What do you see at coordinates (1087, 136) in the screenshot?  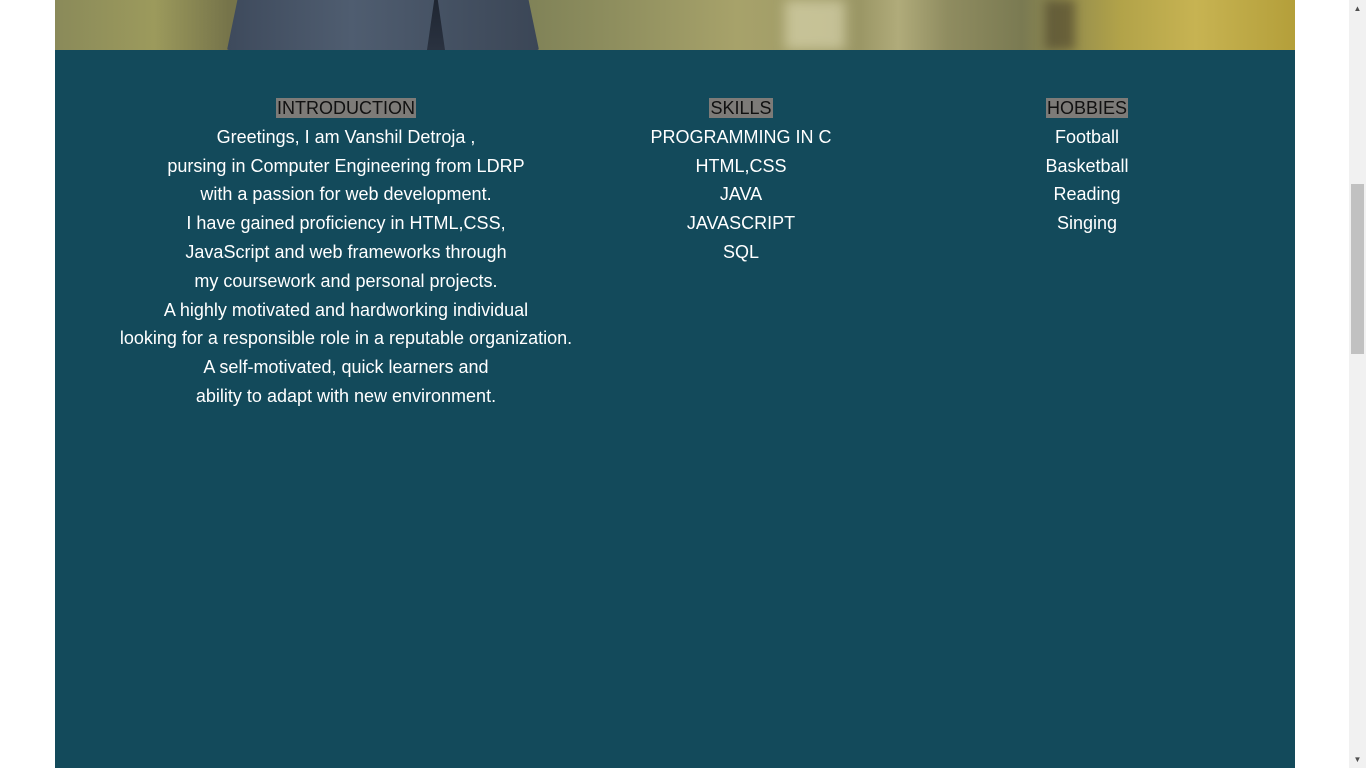 I see `hobby-item: Football` at bounding box center [1087, 136].